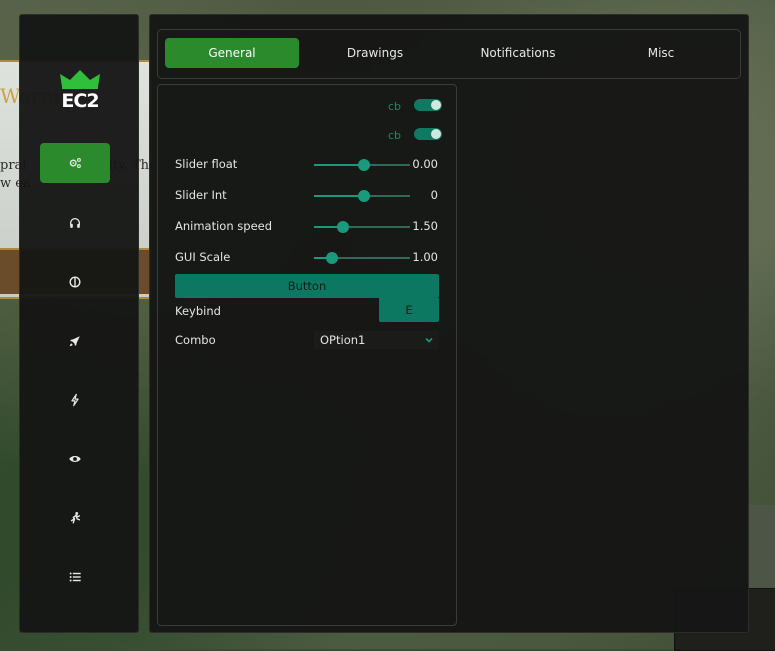 The width and height of the screenshot is (775, 651). I want to click on contrast-circle-icon, so click(75, 282).